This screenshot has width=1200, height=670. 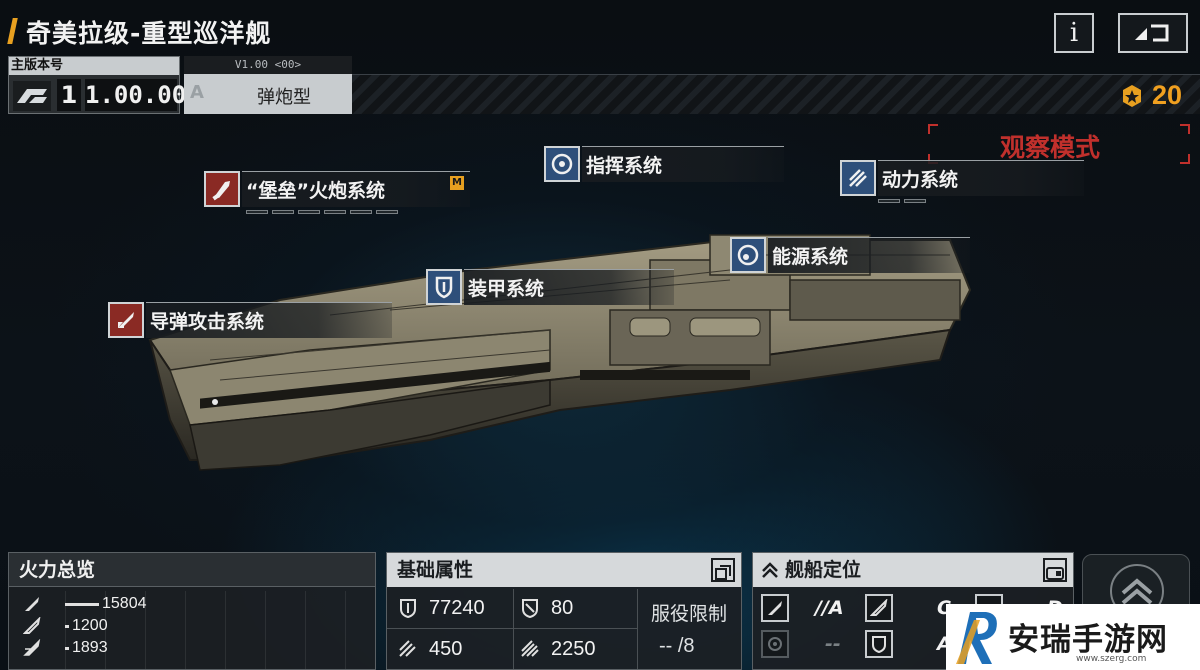 I want to click on watermark-text: 安瑞手游网, so click(x=1088, y=640).